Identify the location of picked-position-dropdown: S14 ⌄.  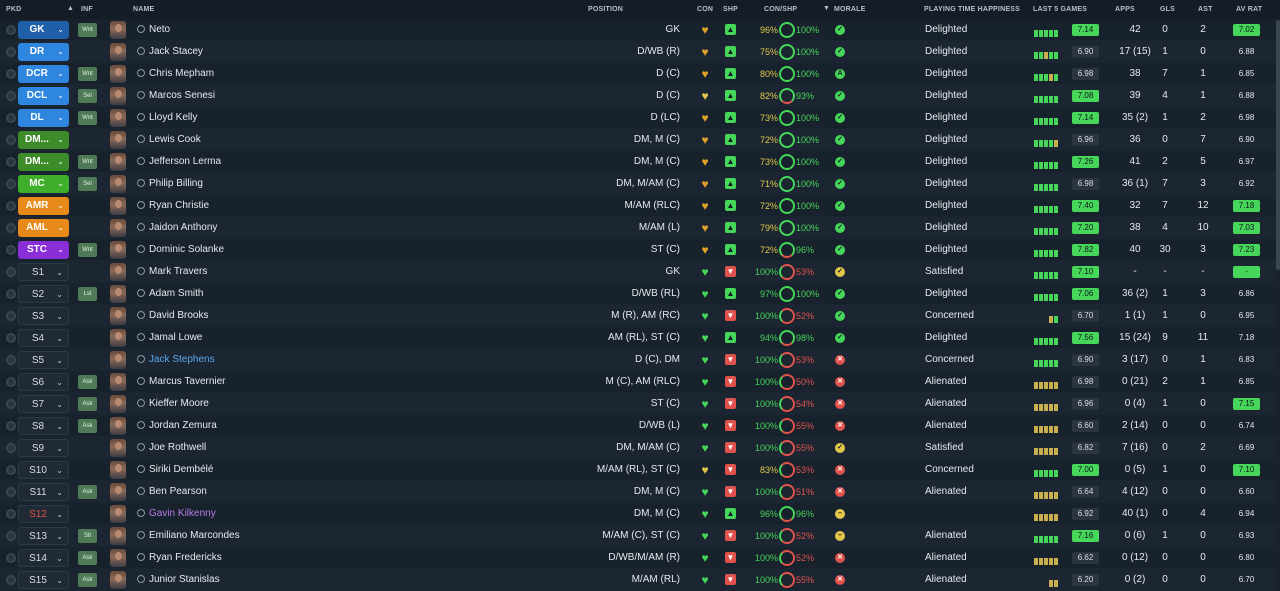
(43, 558).